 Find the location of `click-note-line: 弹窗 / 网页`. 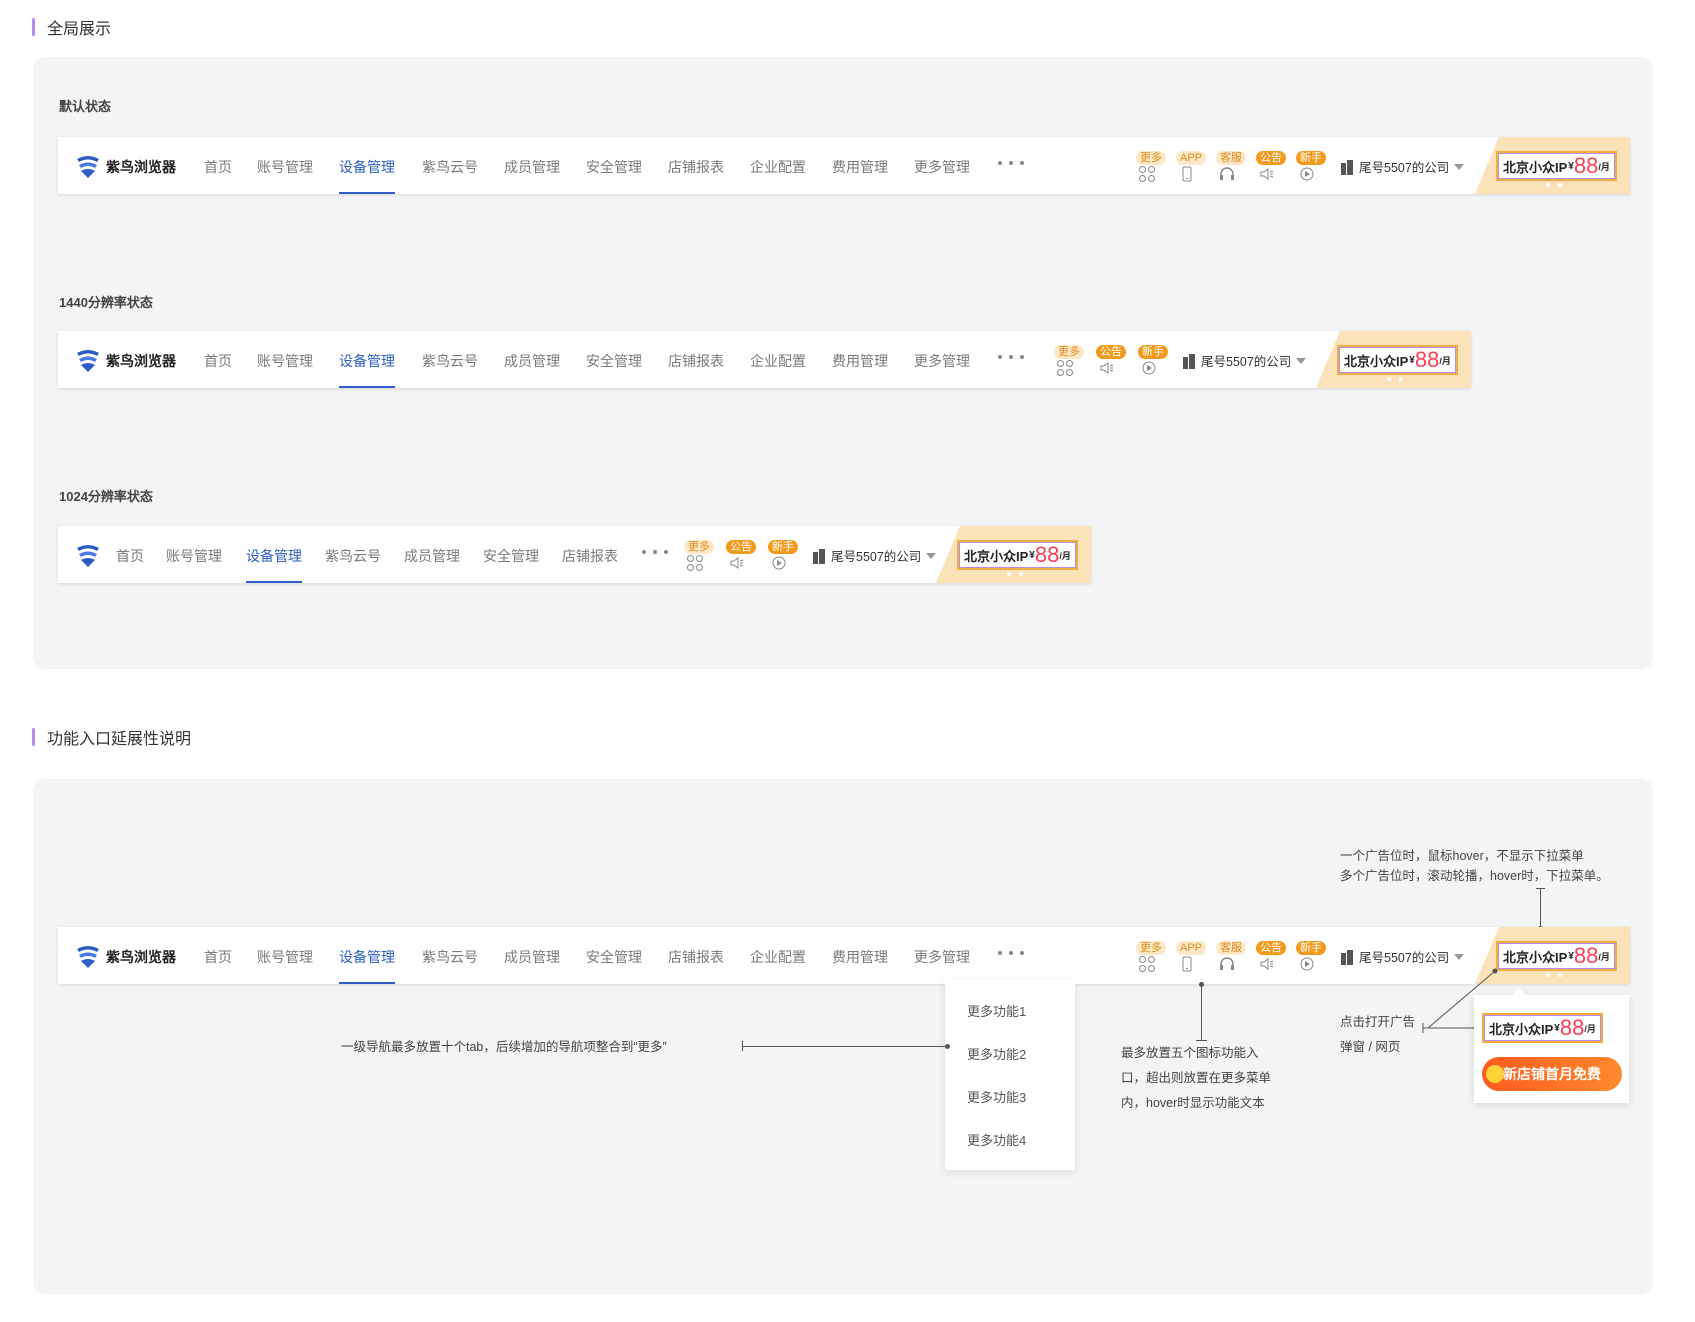

click-note-line: 弹窗 / 网页 is located at coordinates (1370, 1047).